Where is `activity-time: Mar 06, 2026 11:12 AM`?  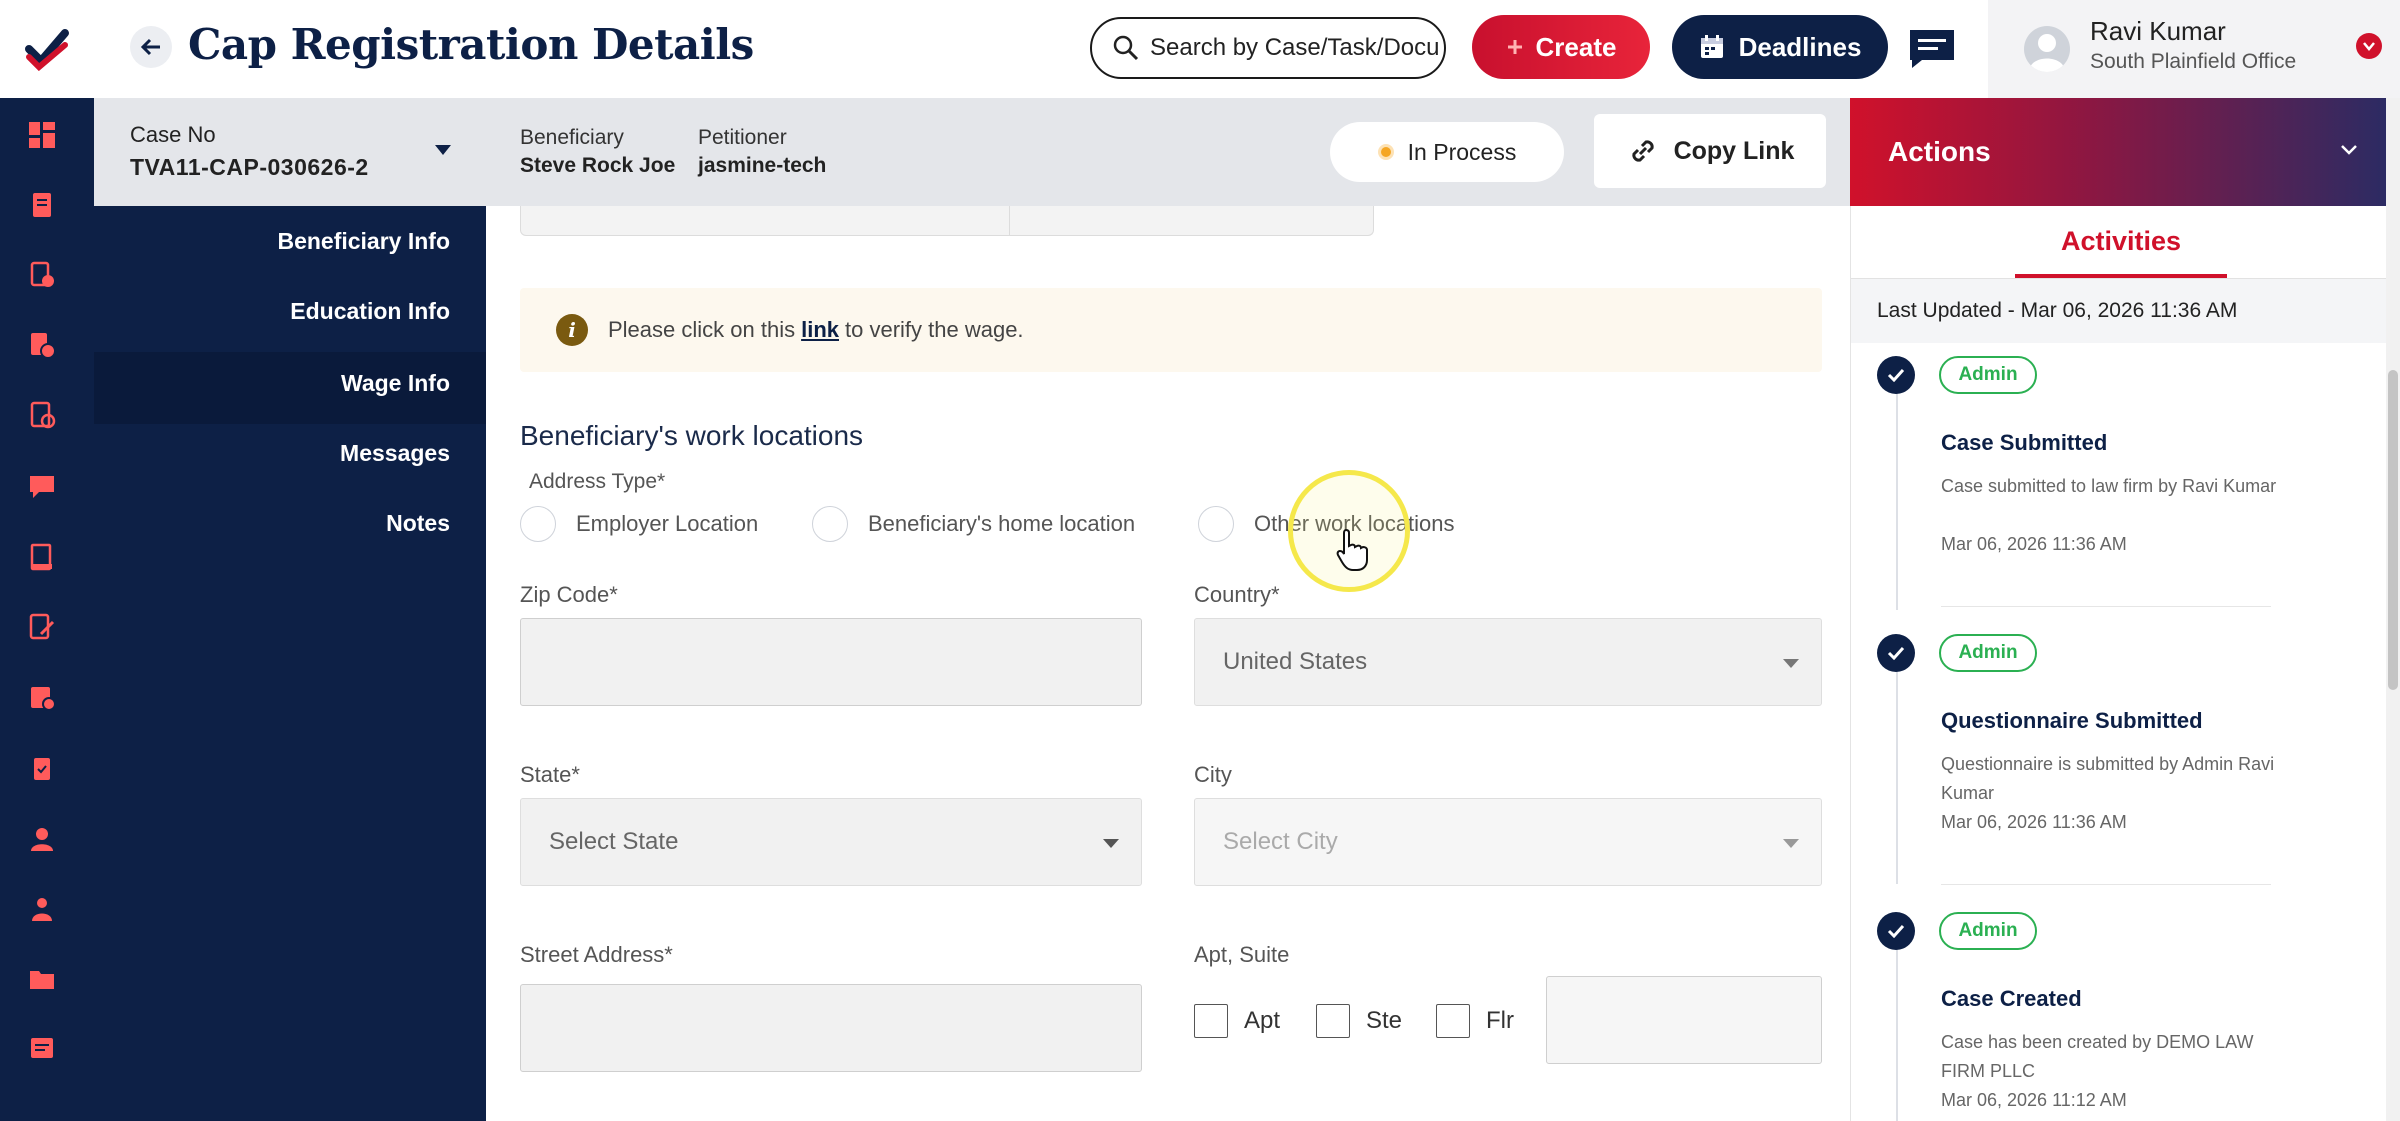
activity-time: Mar 06, 2026 11:12 AM is located at coordinates (2034, 1100).